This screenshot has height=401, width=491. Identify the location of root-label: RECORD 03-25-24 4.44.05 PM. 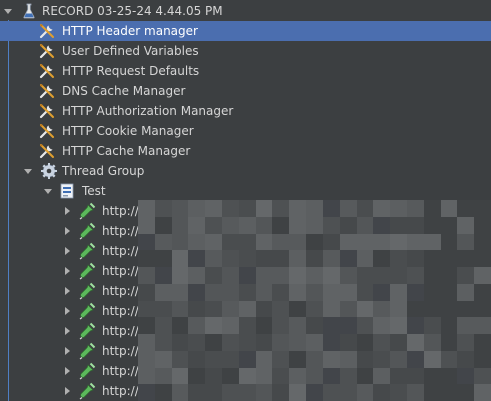
(132, 11).